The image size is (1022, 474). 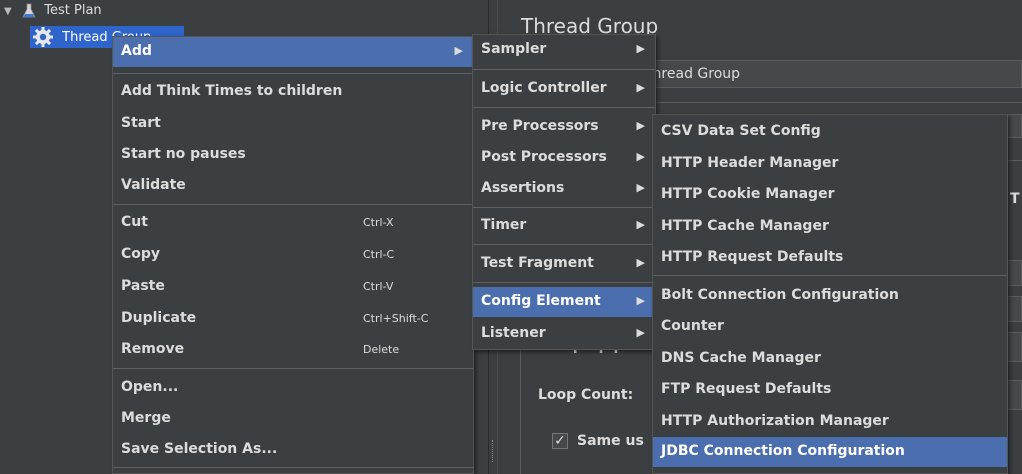 I want to click on gear-icon, so click(x=43, y=37).